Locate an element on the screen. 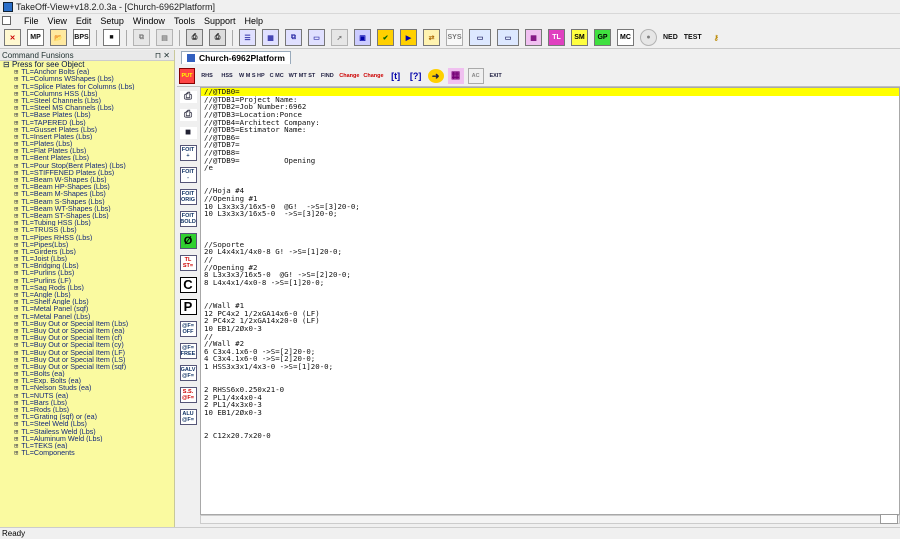 The height and width of the screenshot is (539, 900). tree-item: ⊞ TL=Purlins (Lbs) is located at coordinates (87, 272).